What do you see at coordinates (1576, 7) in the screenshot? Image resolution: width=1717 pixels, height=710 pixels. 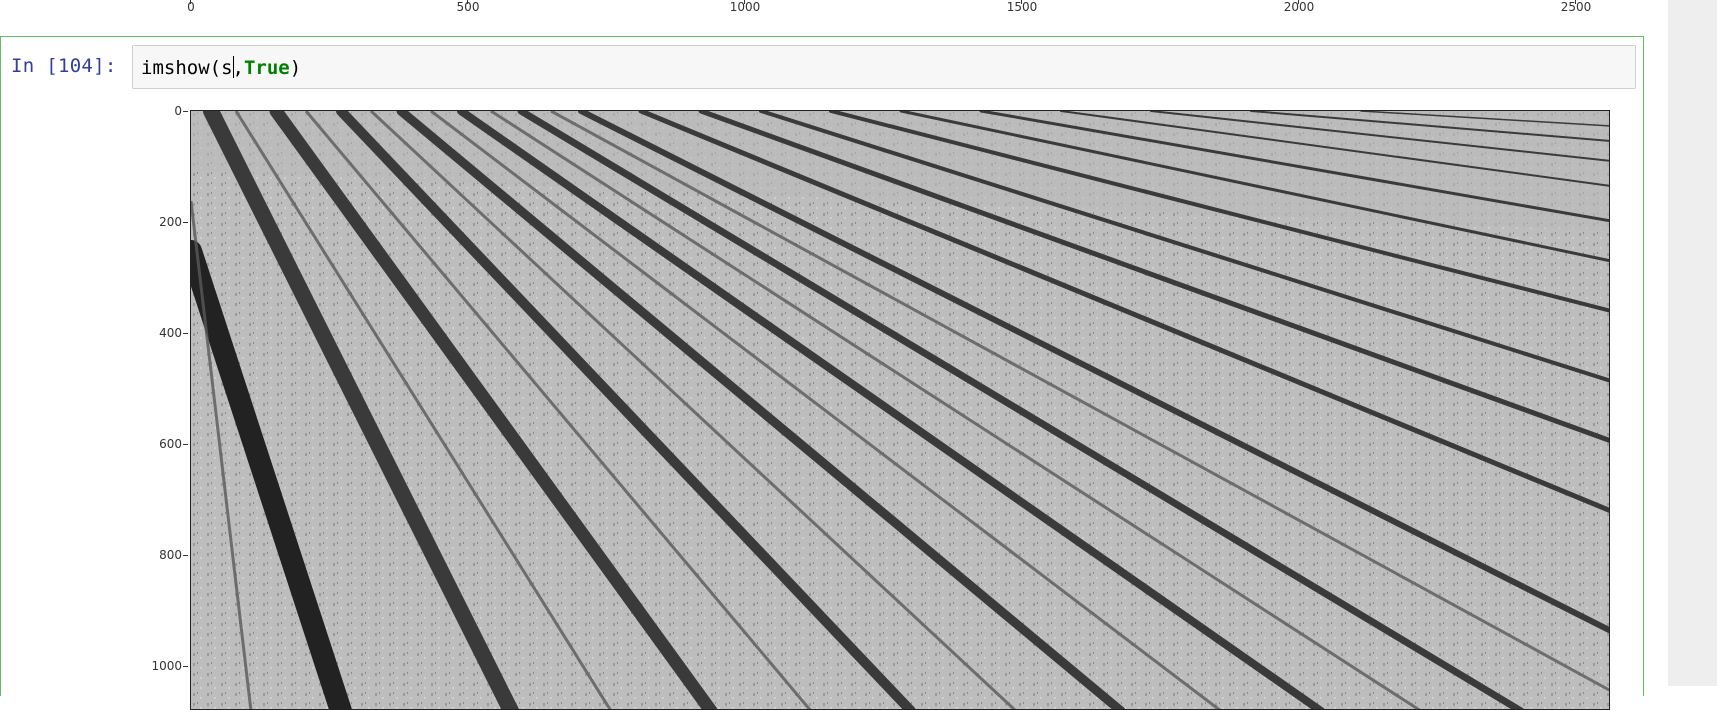 I see `x-tick-label: 2500` at bounding box center [1576, 7].